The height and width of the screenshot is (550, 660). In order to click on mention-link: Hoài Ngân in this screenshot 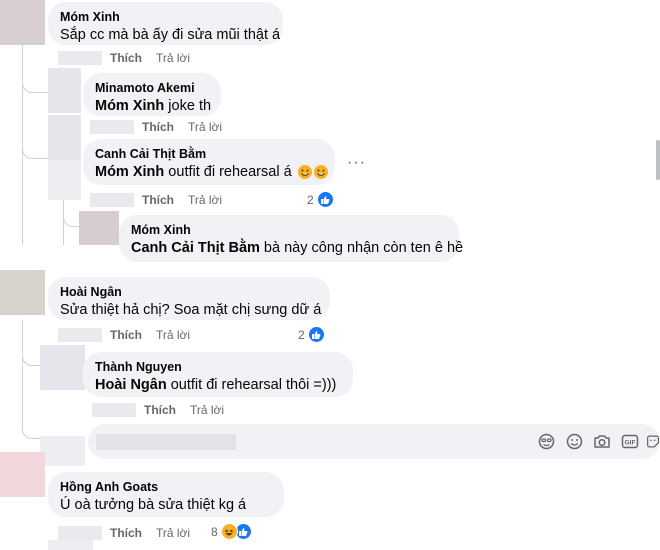, I will do `click(131, 385)`.